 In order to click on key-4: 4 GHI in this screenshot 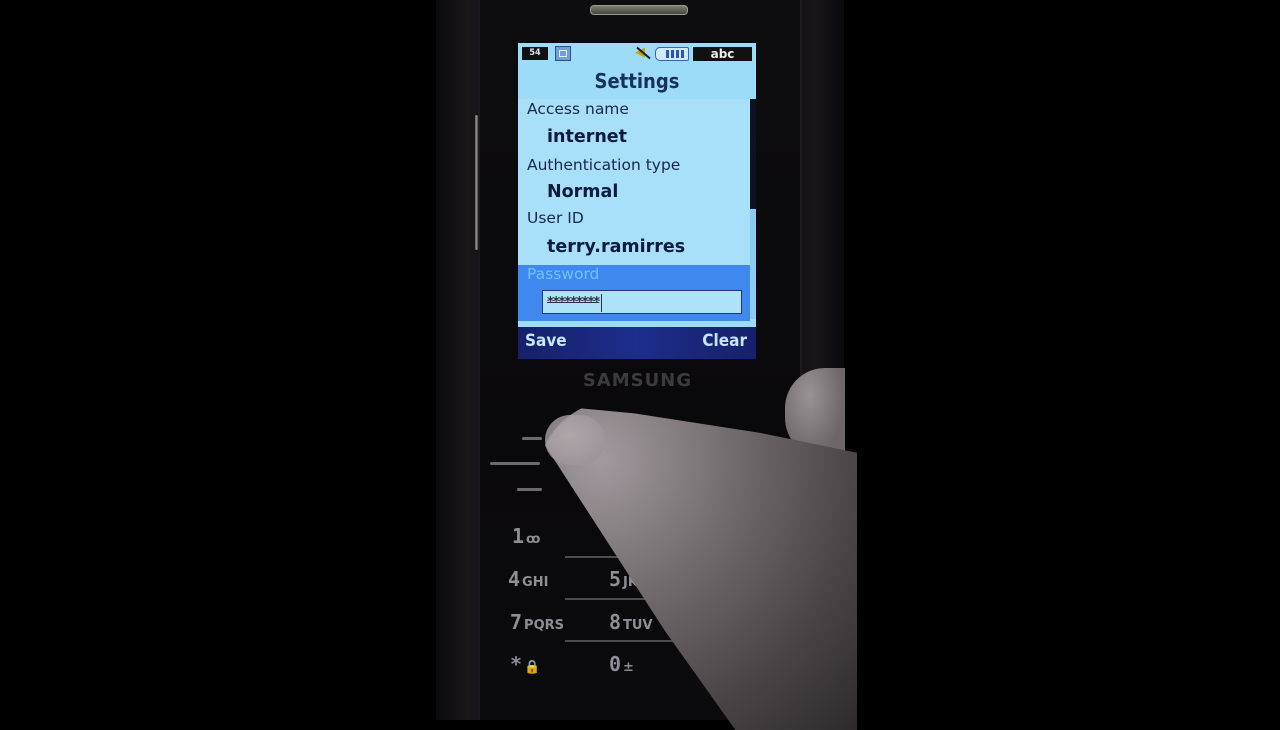, I will do `click(528, 579)`.